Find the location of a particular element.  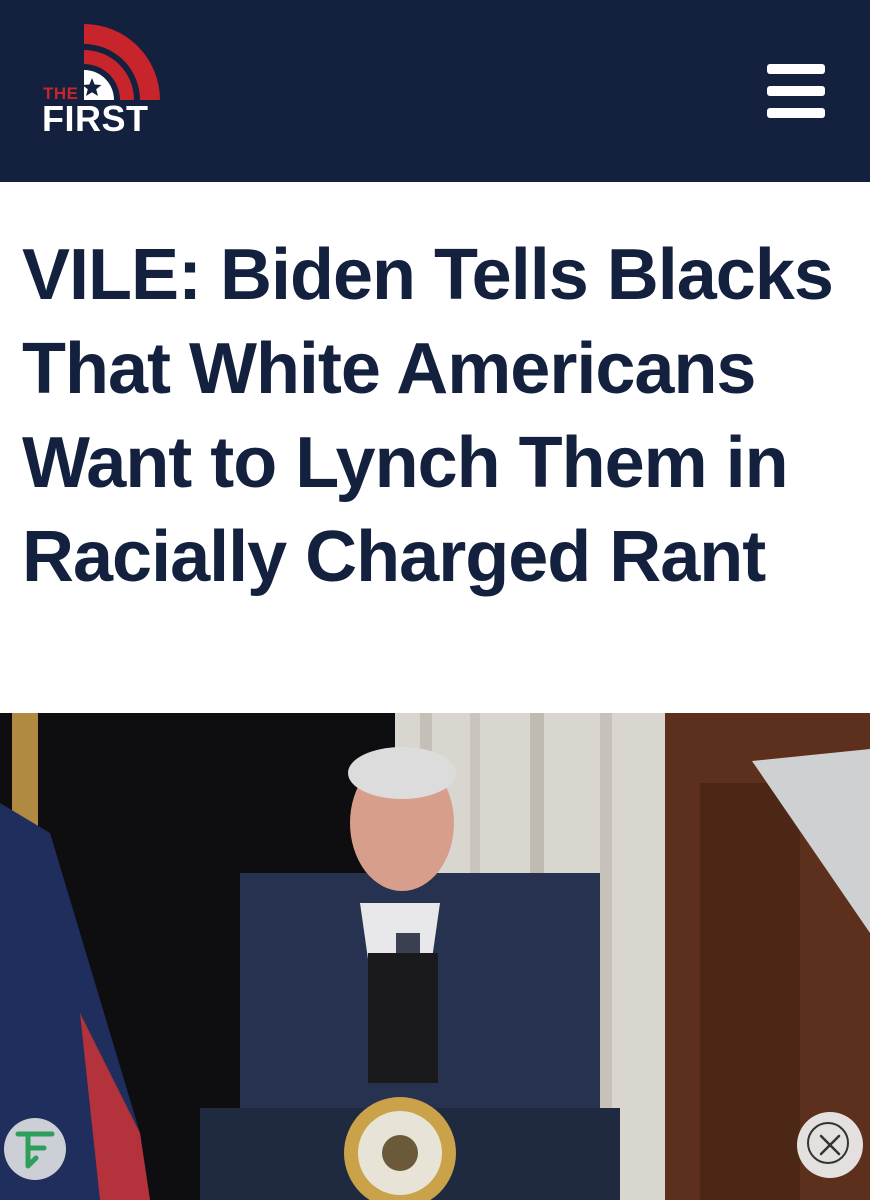

site-logo: THE FIRST is located at coordinates (105, 80).